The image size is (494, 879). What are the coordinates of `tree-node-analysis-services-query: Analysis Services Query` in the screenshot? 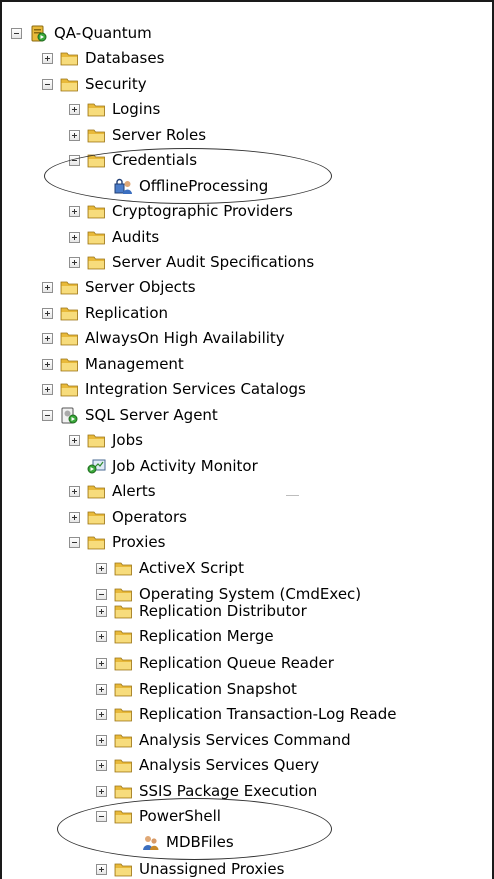 It's located at (207, 765).